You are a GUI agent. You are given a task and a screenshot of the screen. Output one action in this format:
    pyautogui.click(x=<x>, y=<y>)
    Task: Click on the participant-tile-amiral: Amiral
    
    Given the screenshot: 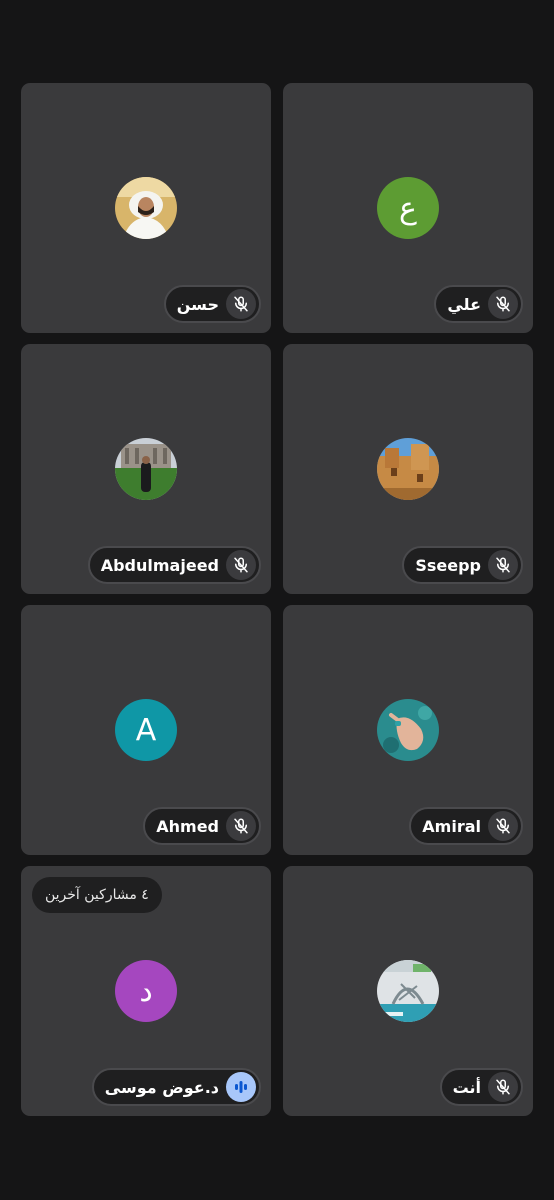 What is the action you would take?
    pyautogui.click(x=408, y=730)
    